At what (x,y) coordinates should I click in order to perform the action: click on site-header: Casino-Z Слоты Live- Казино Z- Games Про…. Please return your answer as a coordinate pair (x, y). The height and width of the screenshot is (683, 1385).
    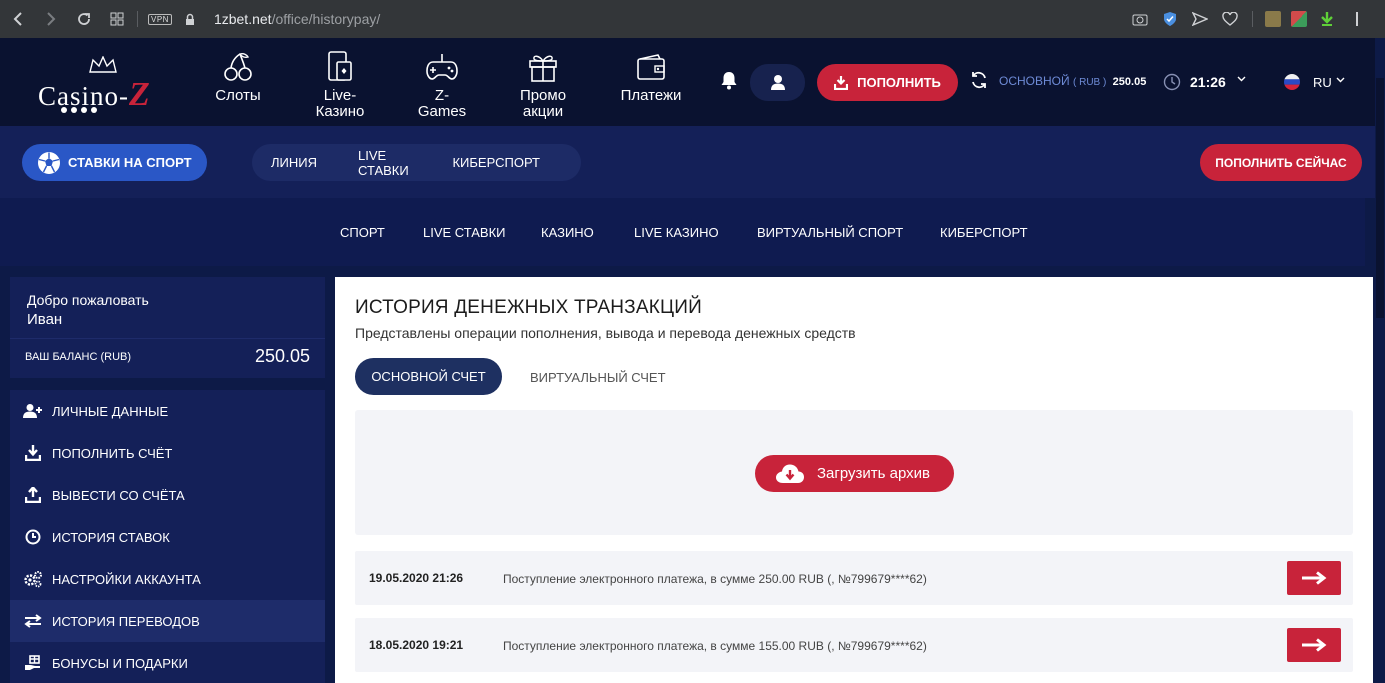
    Looking at the image, I should click on (692, 82).